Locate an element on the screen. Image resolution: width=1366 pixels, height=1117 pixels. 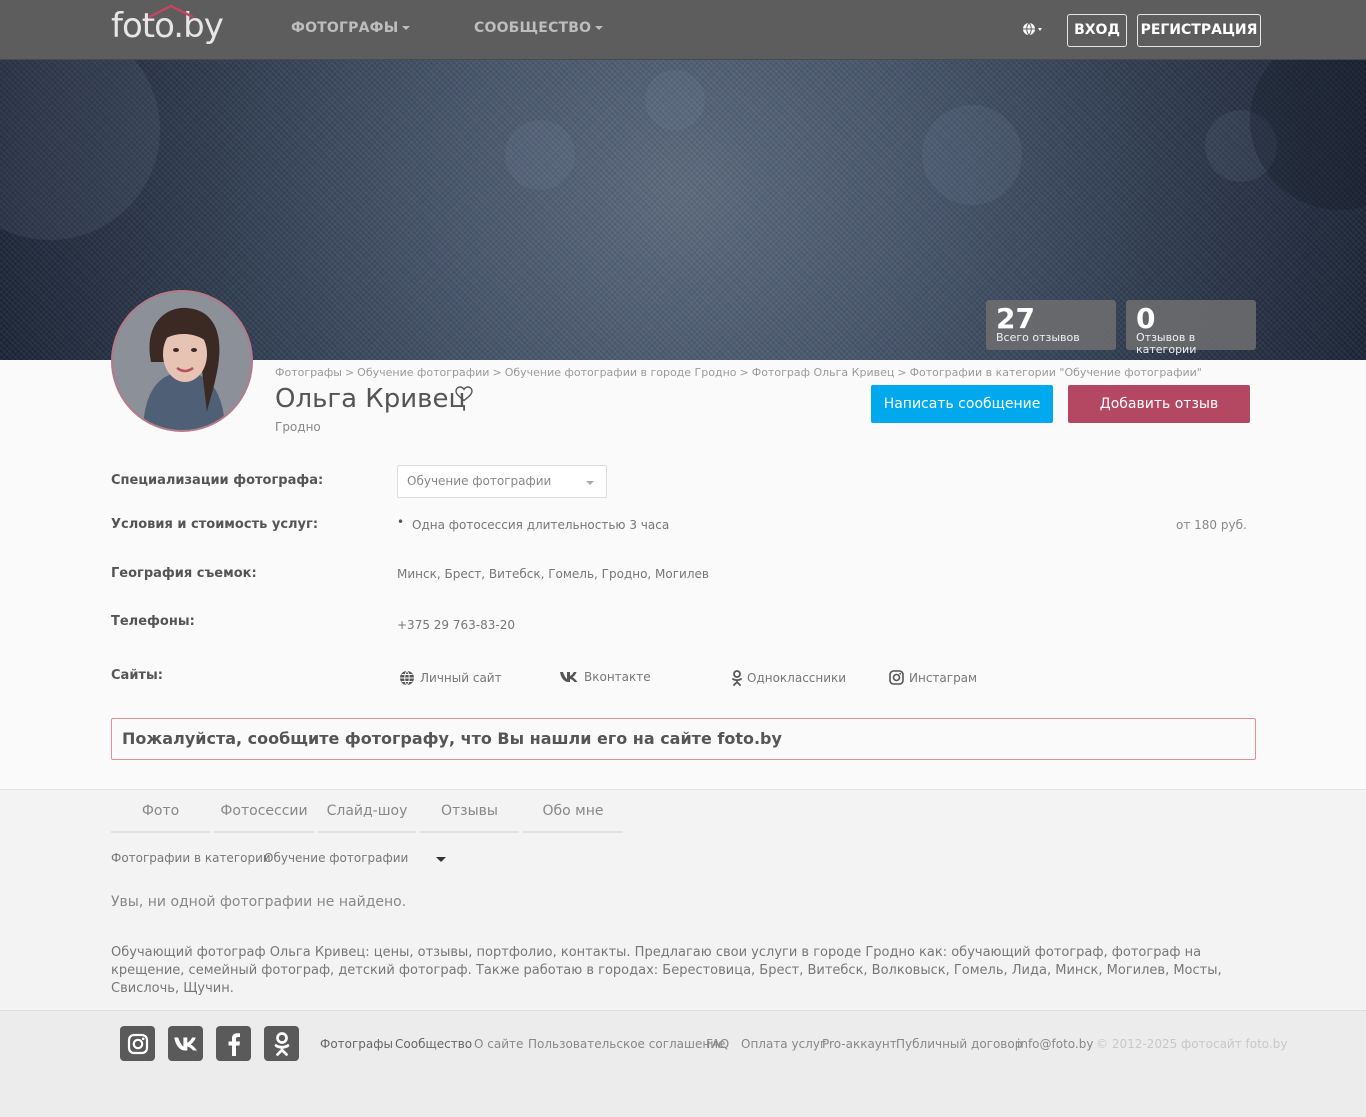
facebook-icon is located at coordinates (234, 1044).